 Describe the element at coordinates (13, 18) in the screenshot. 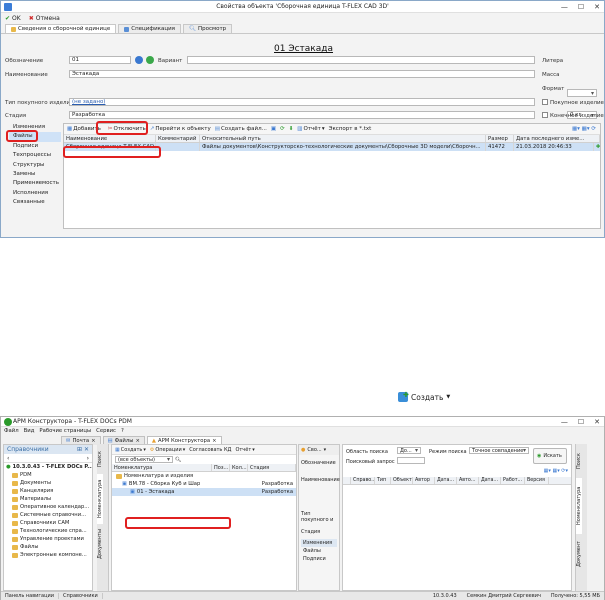

I see `ok-button: ✔ OK` at that location.